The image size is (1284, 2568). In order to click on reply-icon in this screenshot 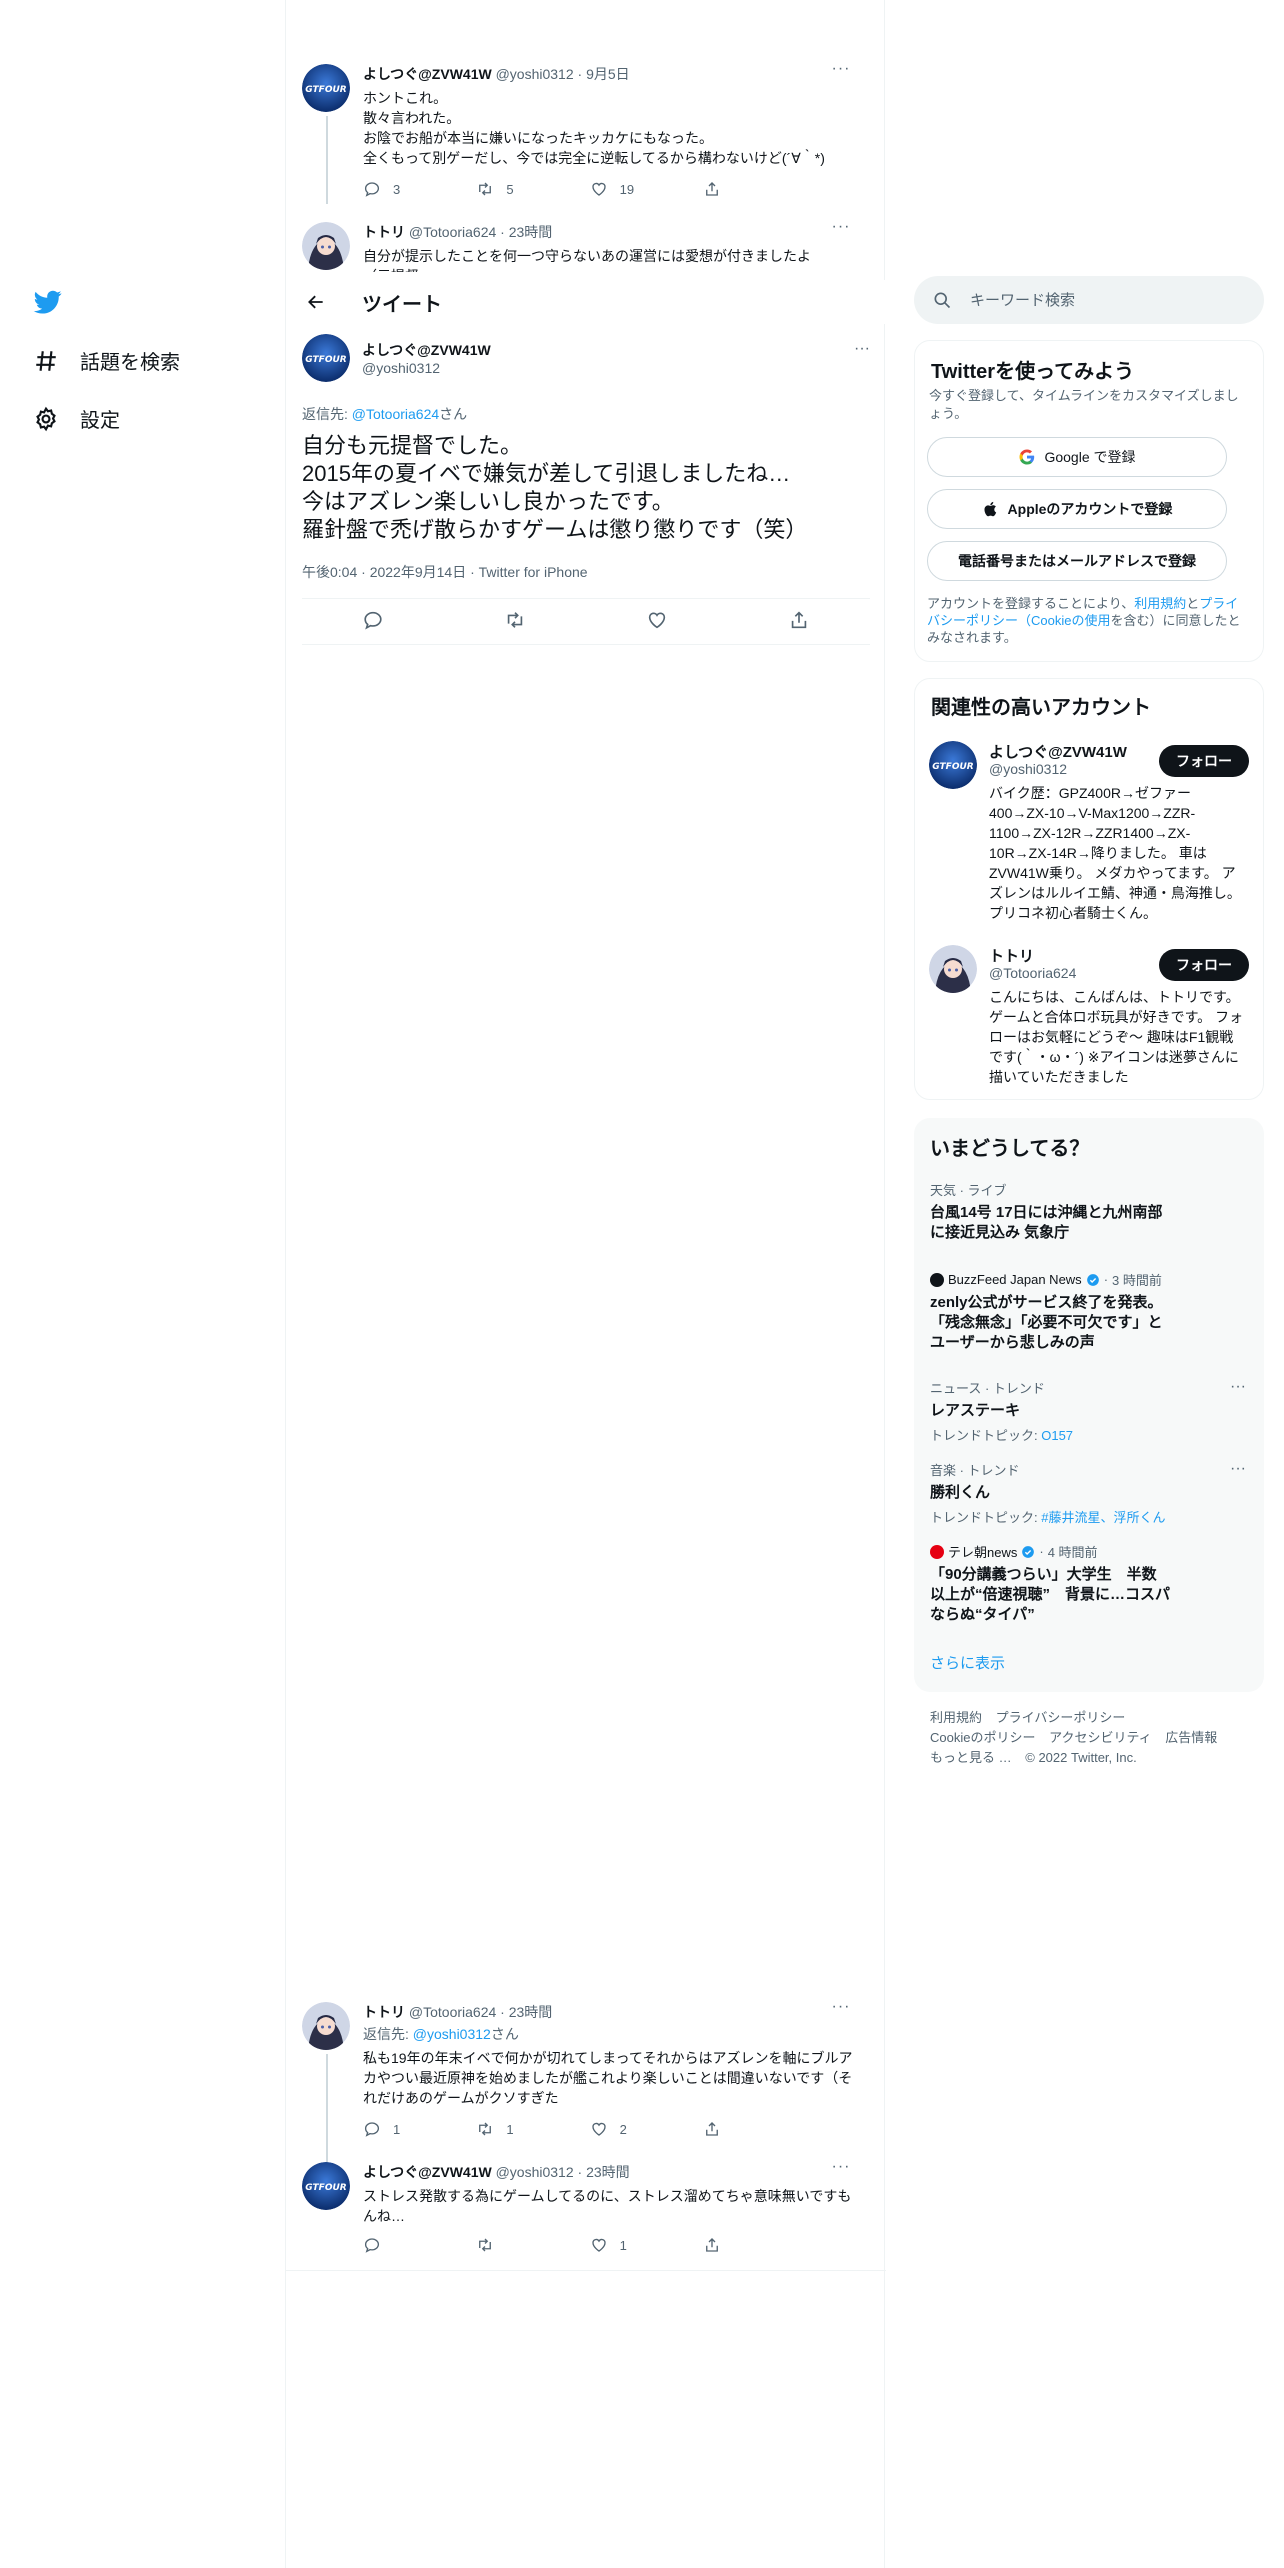, I will do `click(372, 2129)`.